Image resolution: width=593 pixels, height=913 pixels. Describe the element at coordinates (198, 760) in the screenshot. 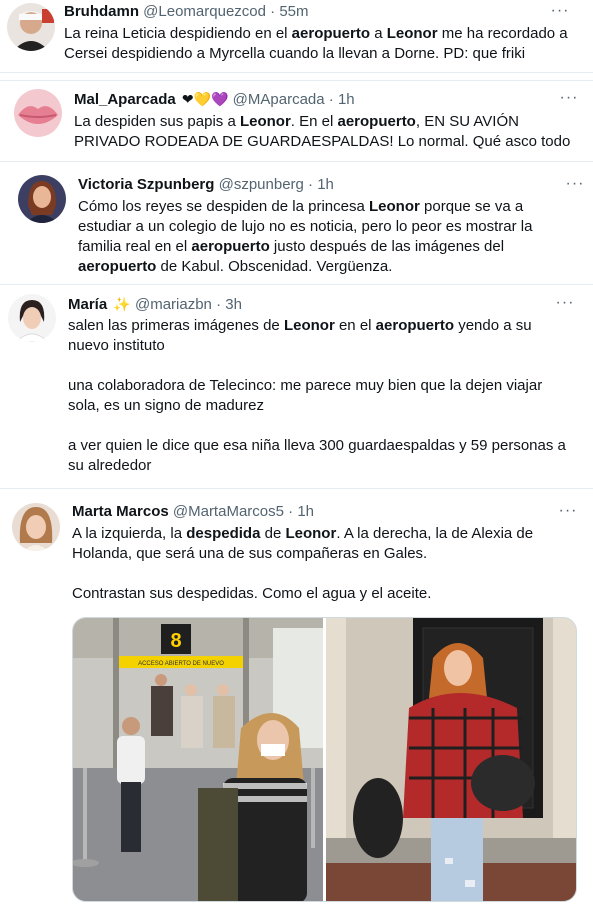

I see `photo-airport: 8 ACCESO ABIERTO DE NUEVO` at that location.